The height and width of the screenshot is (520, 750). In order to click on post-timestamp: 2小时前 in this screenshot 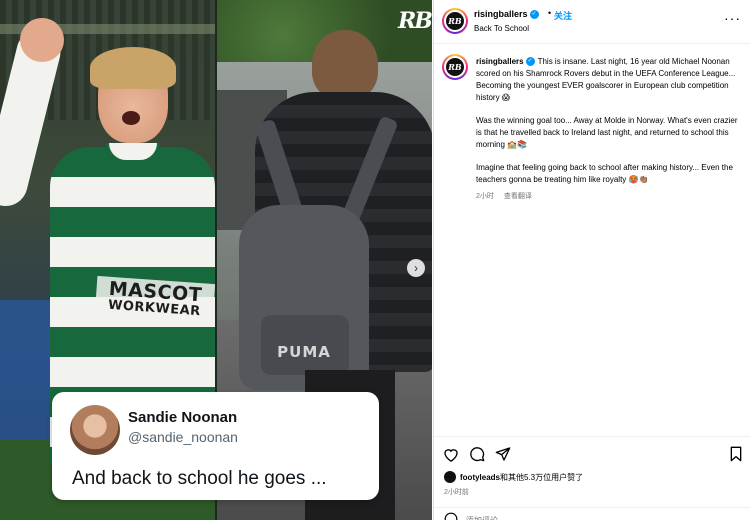, I will do `click(456, 492)`.